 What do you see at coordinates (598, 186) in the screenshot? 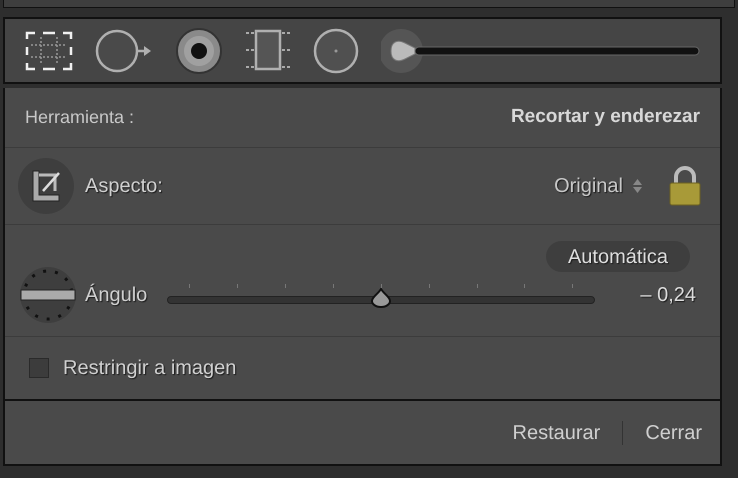
I see `aspect-dropdown: Original` at bounding box center [598, 186].